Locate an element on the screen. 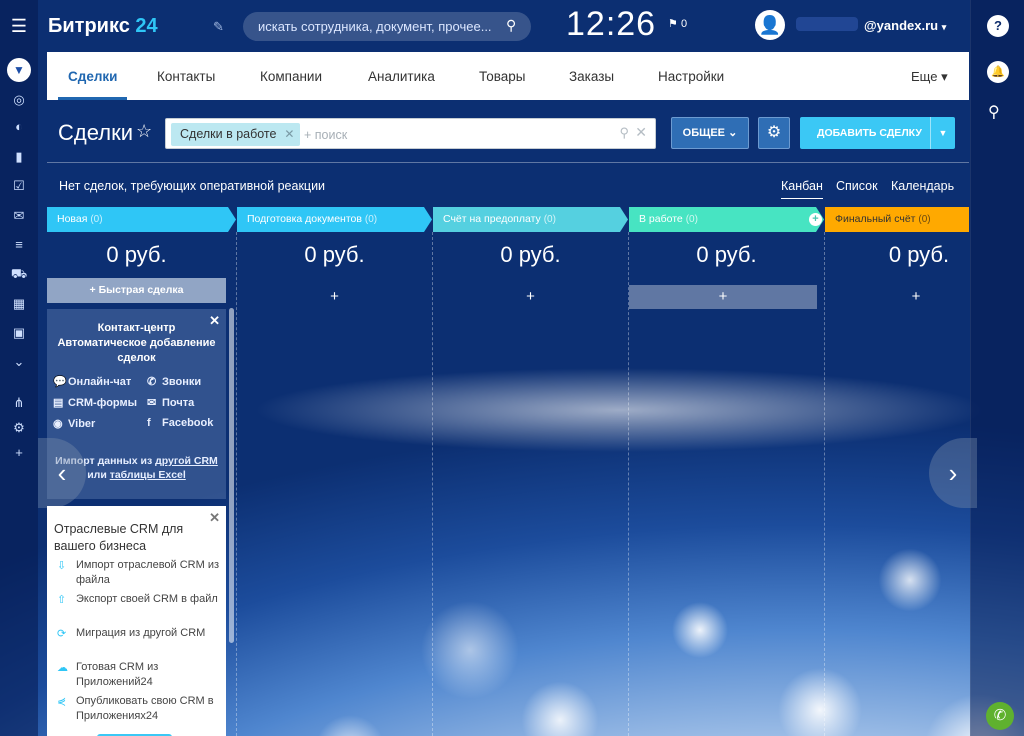 This screenshot has height=736, width=1024. settings-gear-icon: ⚙ is located at coordinates (19, 428).